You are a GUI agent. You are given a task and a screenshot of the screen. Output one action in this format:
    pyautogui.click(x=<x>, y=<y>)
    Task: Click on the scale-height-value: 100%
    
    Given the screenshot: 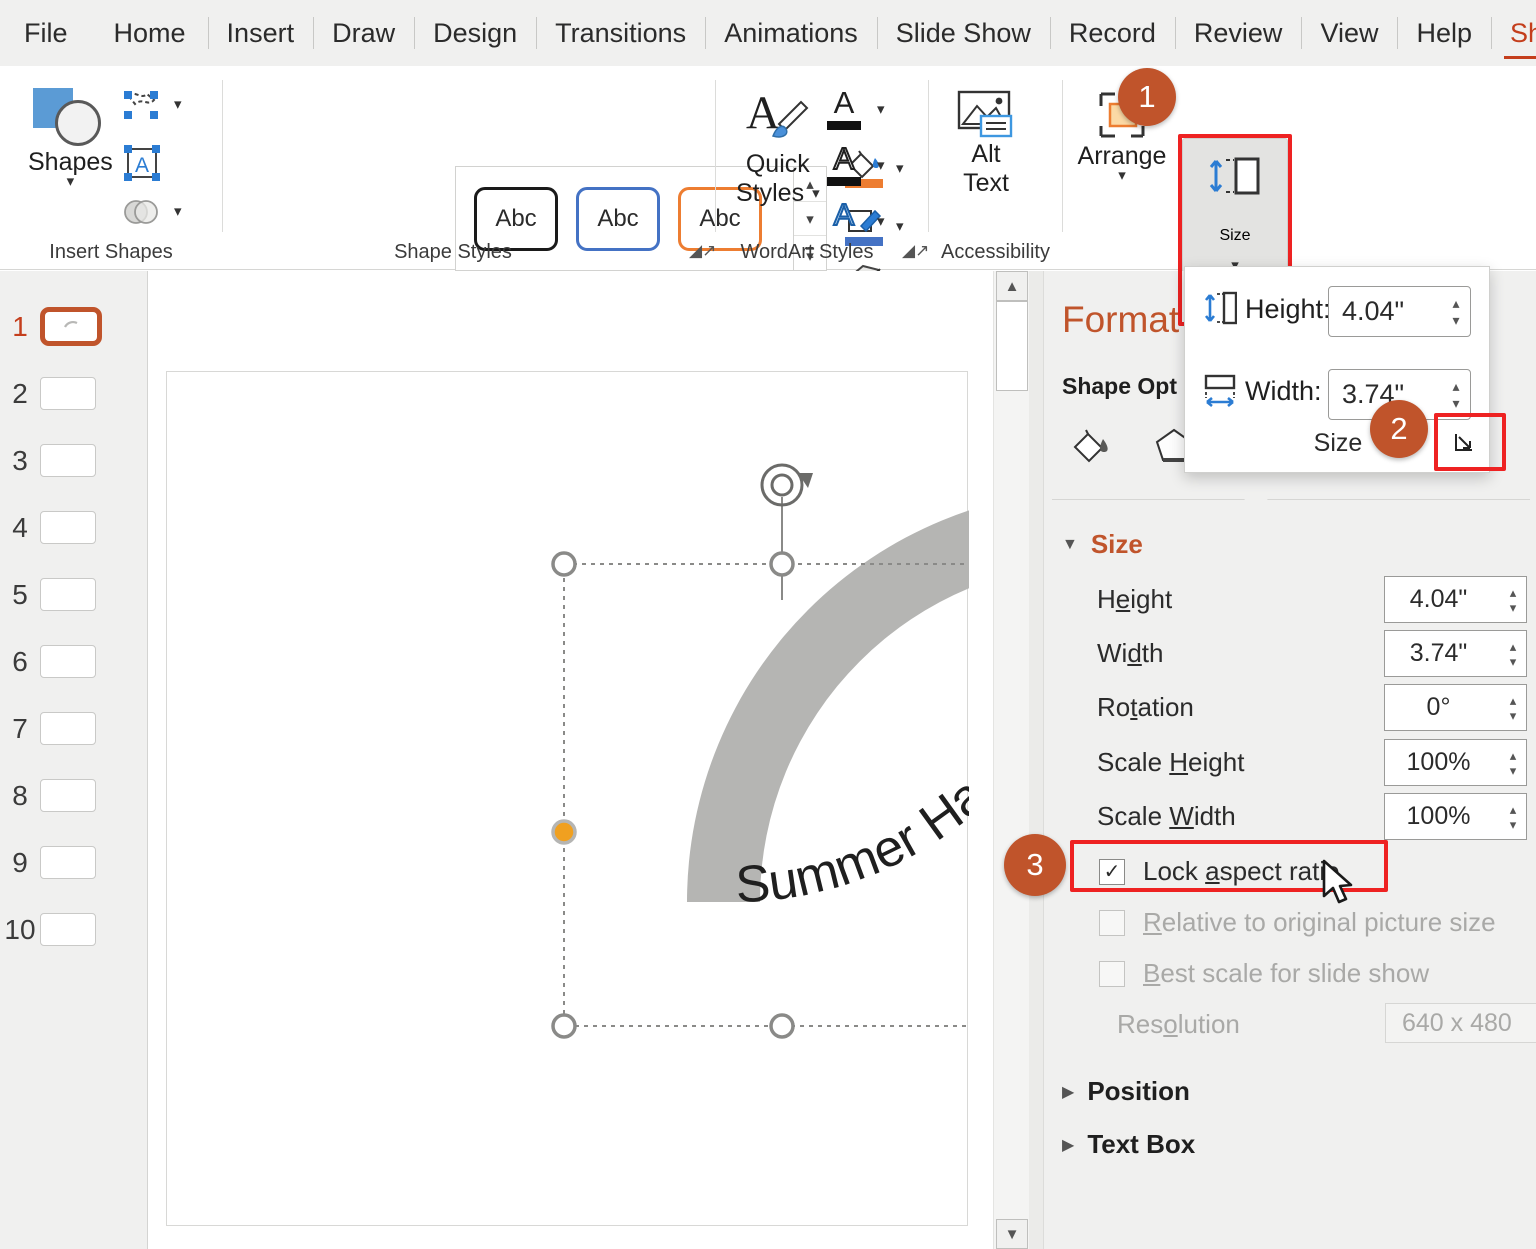 What is the action you would take?
    pyautogui.click(x=1438, y=762)
    